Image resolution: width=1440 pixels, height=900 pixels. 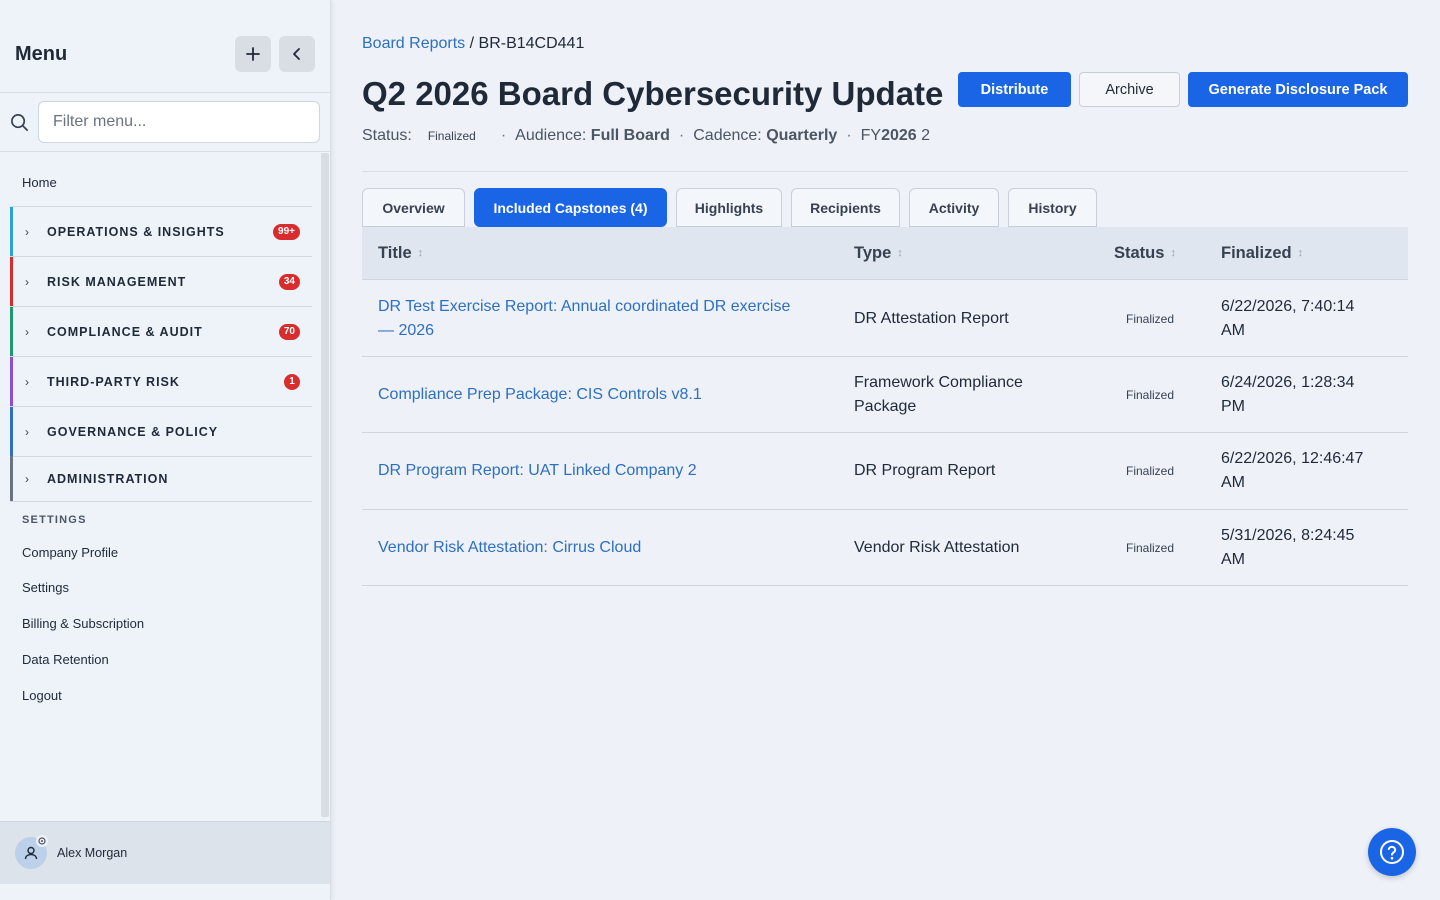 What do you see at coordinates (413, 43) in the screenshot?
I see `breadcrumb-board-reports-link: Board Reports` at bounding box center [413, 43].